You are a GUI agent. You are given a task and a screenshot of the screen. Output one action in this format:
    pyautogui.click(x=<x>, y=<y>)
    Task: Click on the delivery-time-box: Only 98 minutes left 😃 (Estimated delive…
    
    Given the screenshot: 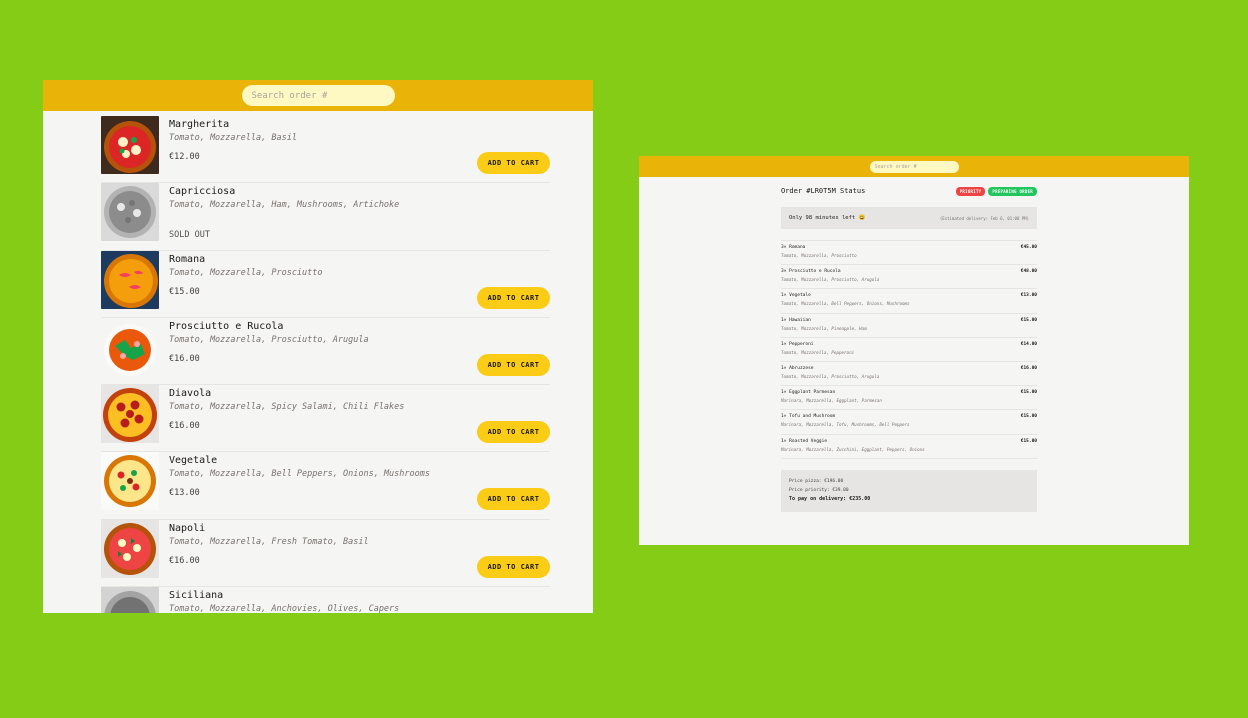 What is the action you would take?
    pyautogui.click(x=909, y=218)
    